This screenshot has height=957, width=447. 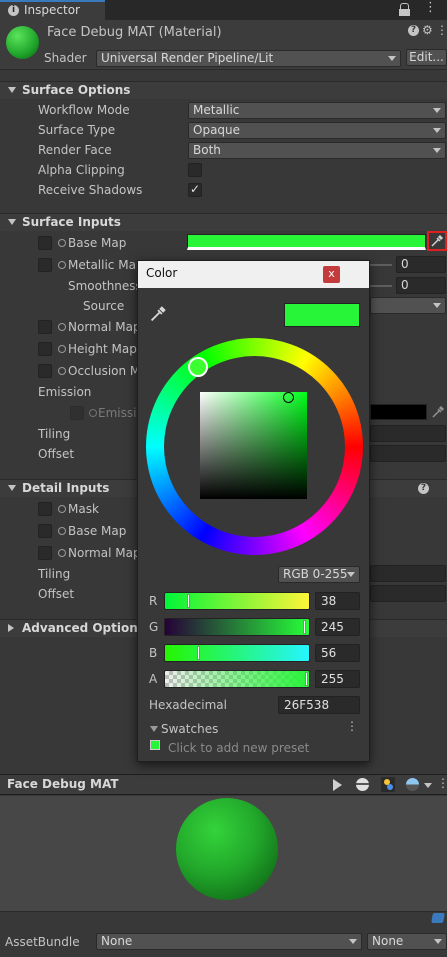 What do you see at coordinates (237, 627) in the screenshot?
I see `channel-g-slider` at bounding box center [237, 627].